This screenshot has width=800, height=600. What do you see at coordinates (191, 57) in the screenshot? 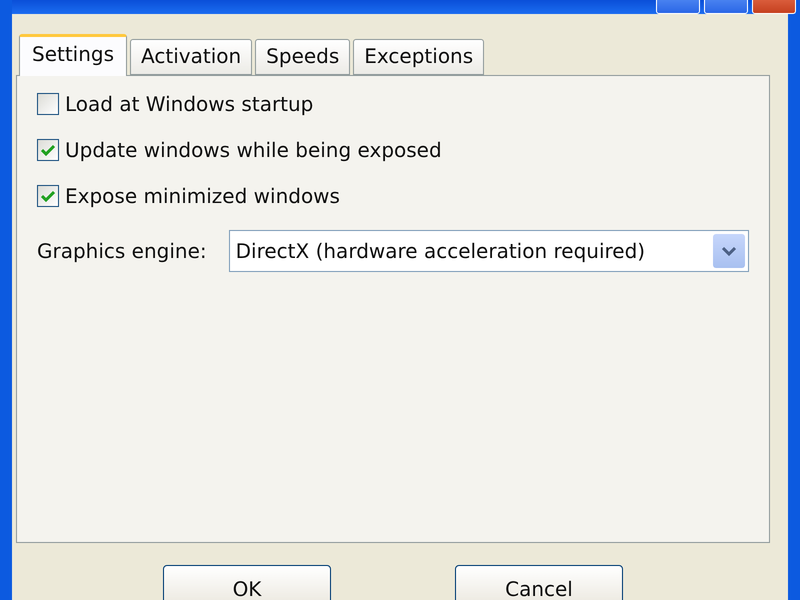
I see `tab: Activation` at bounding box center [191, 57].